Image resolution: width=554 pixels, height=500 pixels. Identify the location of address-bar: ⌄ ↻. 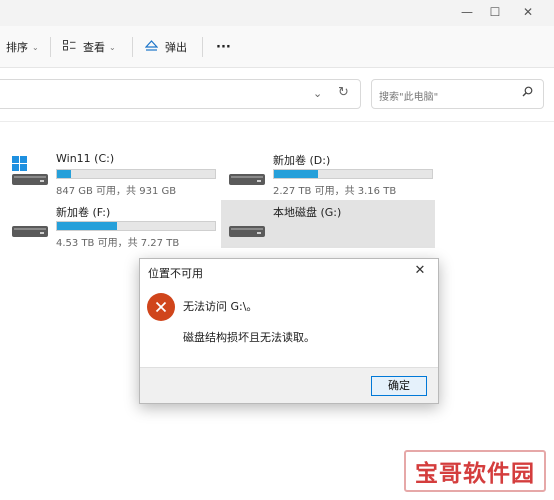
(180, 94).